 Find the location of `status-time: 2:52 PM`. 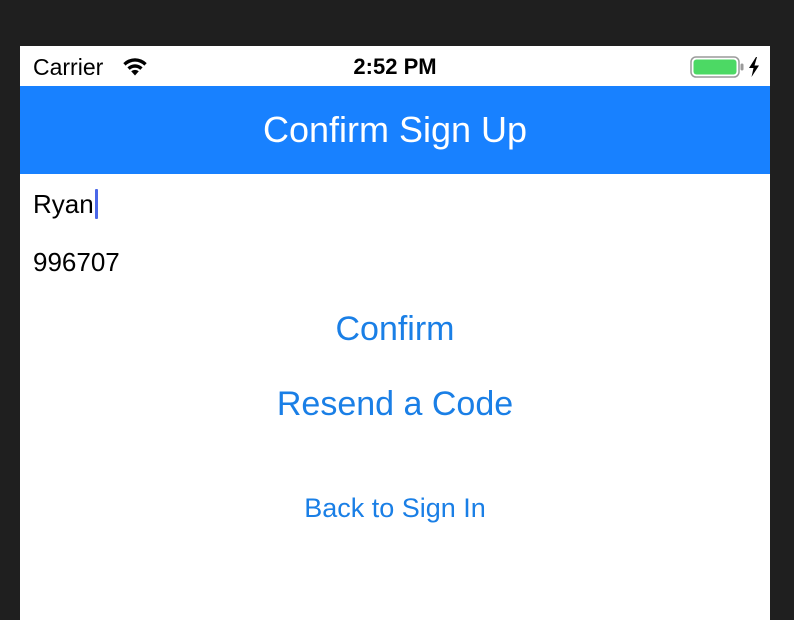

status-time: 2:52 PM is located at coordinates (395, 66).